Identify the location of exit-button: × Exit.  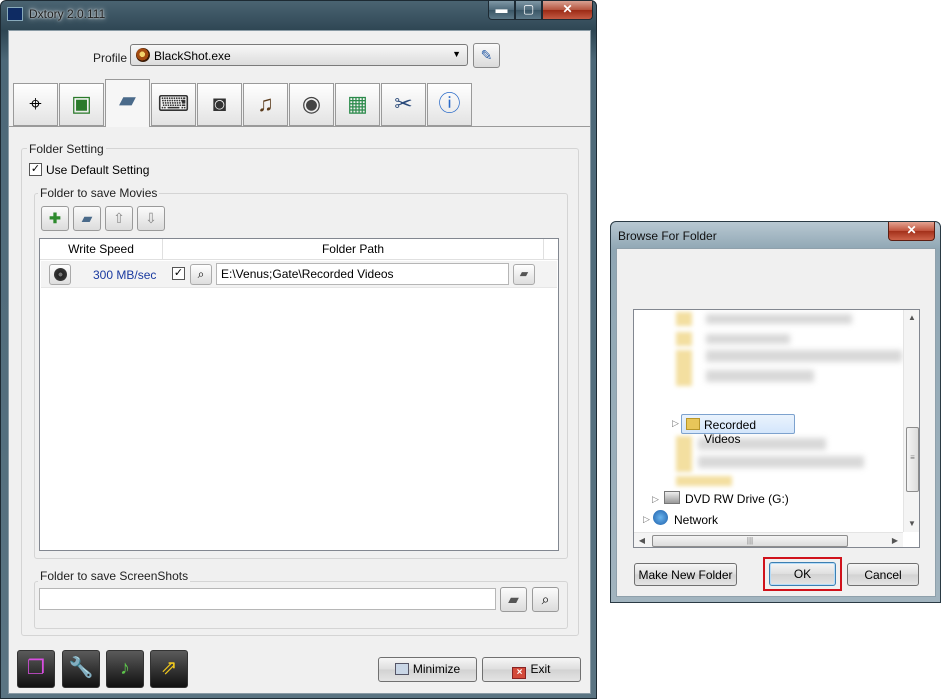
(531, 669).